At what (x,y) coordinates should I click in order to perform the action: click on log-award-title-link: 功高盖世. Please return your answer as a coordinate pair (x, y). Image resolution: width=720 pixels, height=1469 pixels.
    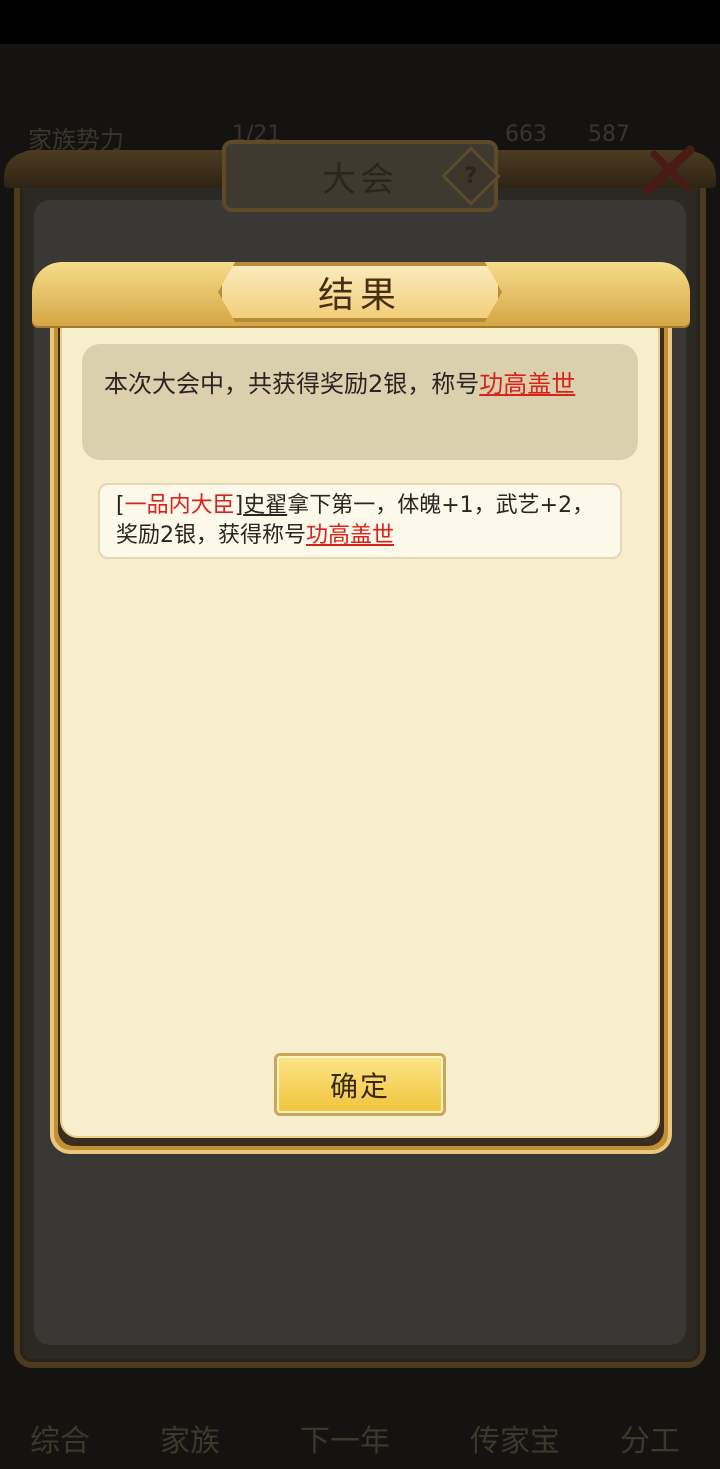
    Looking at the image, I should click on (350, 535).